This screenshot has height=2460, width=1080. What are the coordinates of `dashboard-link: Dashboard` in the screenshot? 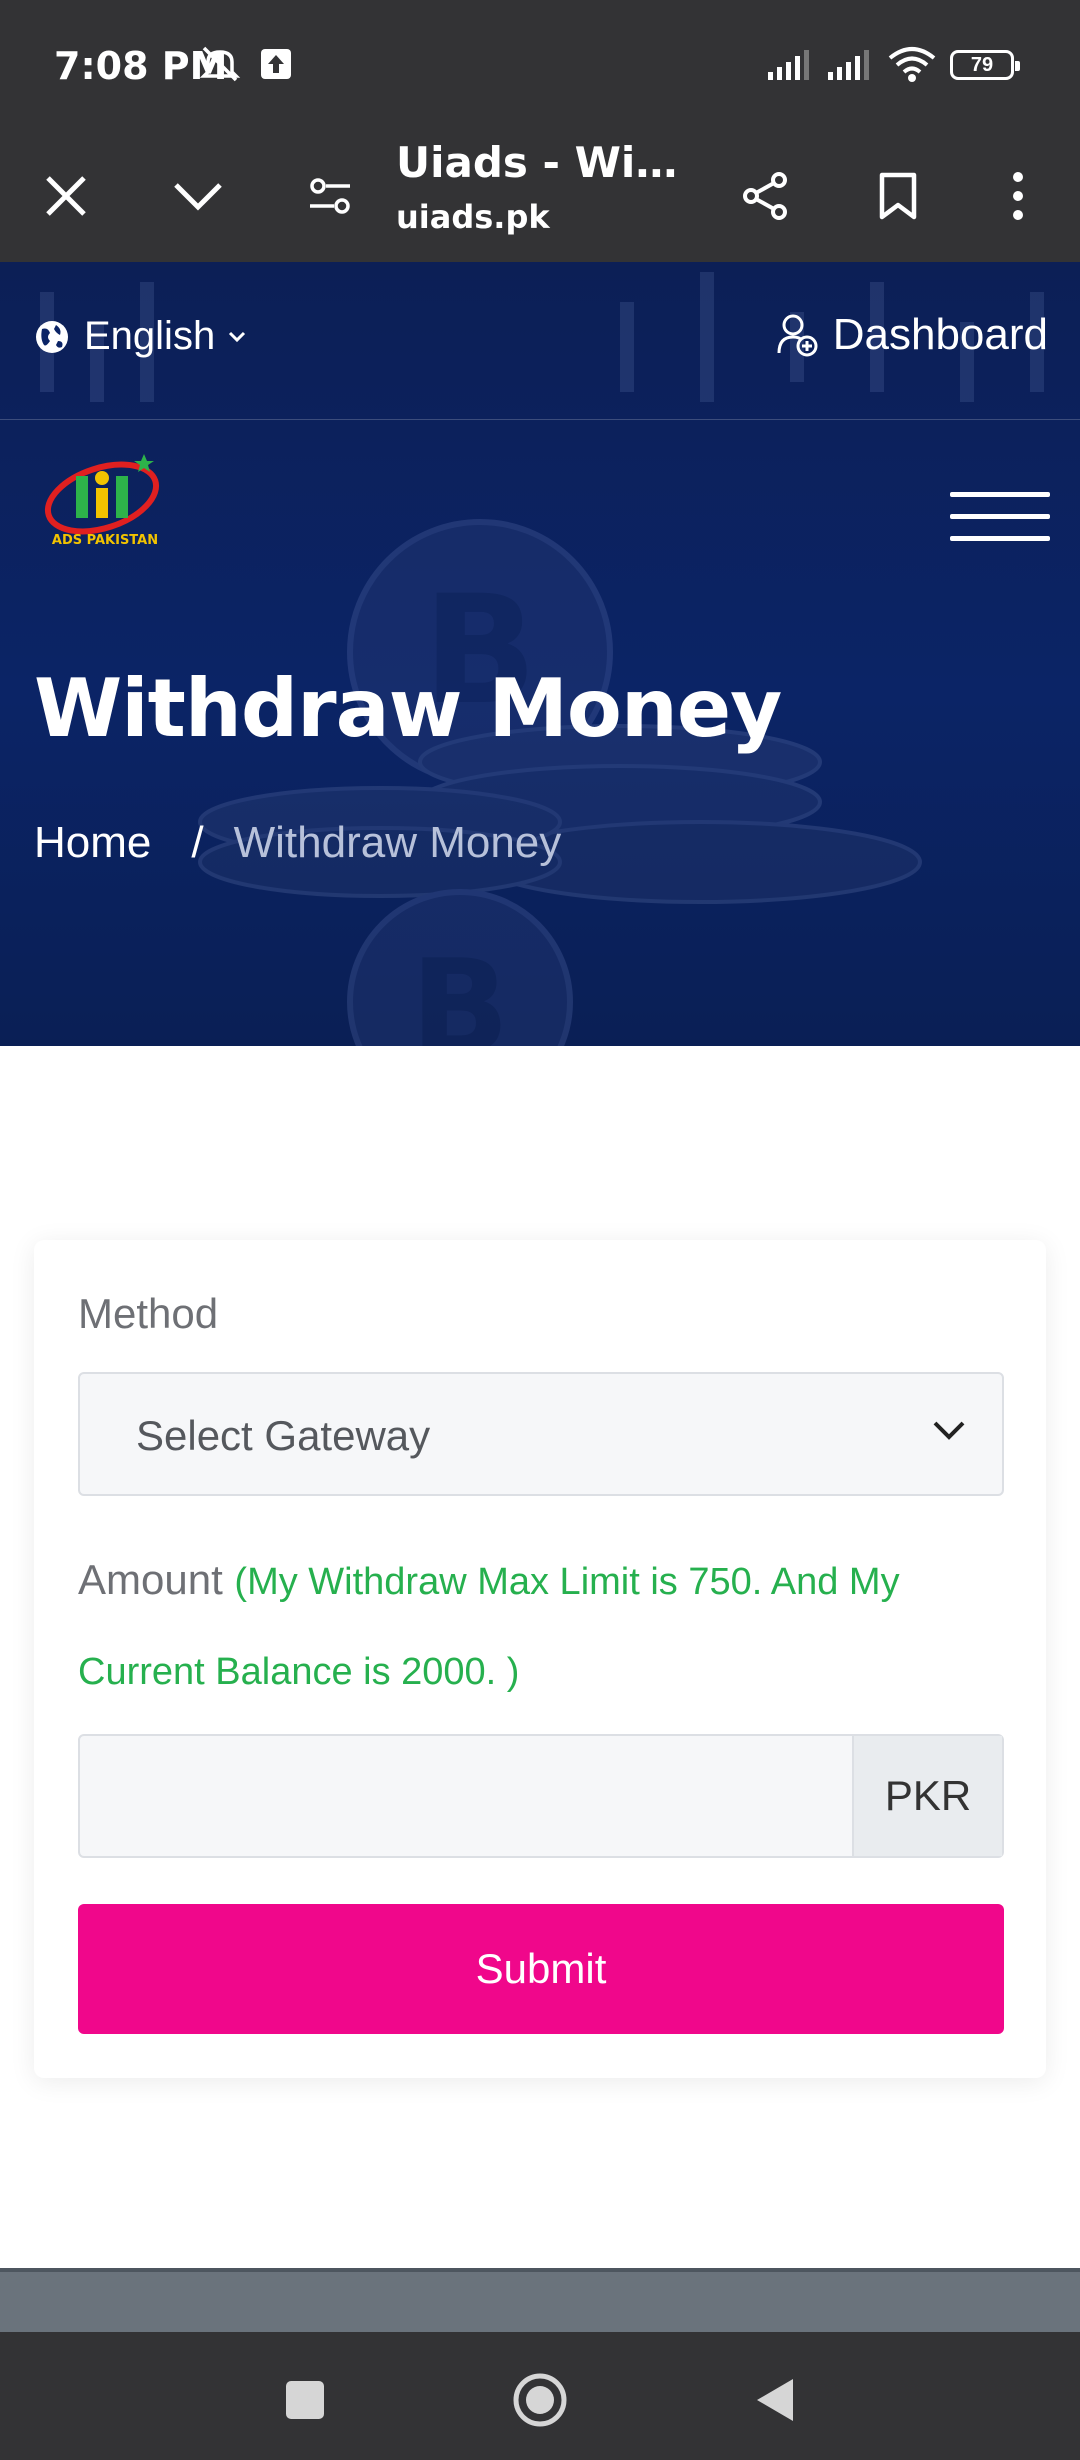 It's located at (912, 335).